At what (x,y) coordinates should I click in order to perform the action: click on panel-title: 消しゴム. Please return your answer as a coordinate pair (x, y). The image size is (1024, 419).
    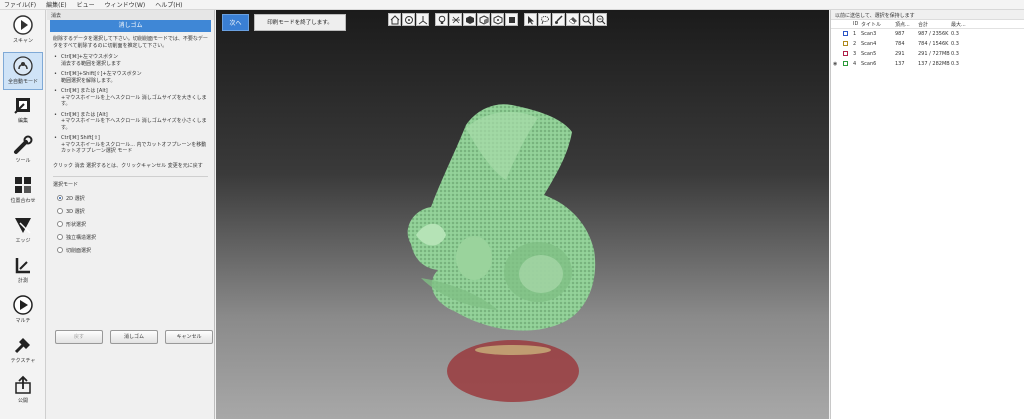
    Looking at the image, I should click on (130, 26).